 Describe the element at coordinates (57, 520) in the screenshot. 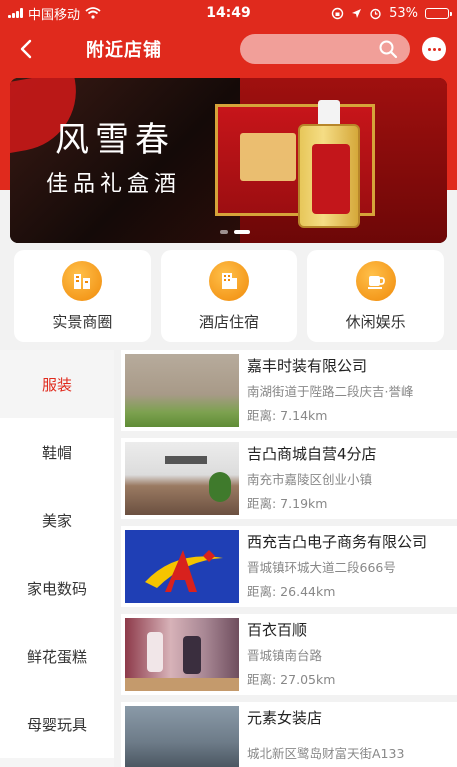

I see `sidebar-item-home: 美家` at that location.